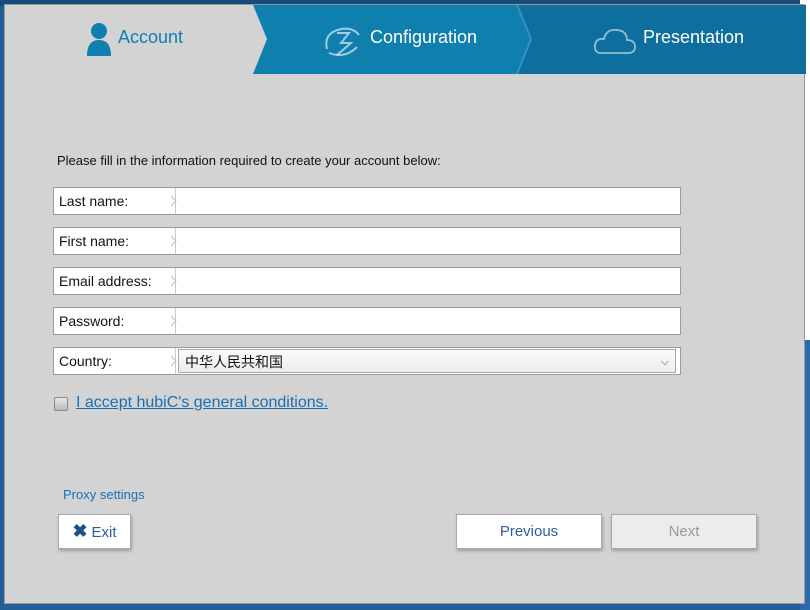 This screenshot has width=810, height=610. Describe the element at coordinates (614, 41) in the screenshot. I see `cloud-icon` at that location.